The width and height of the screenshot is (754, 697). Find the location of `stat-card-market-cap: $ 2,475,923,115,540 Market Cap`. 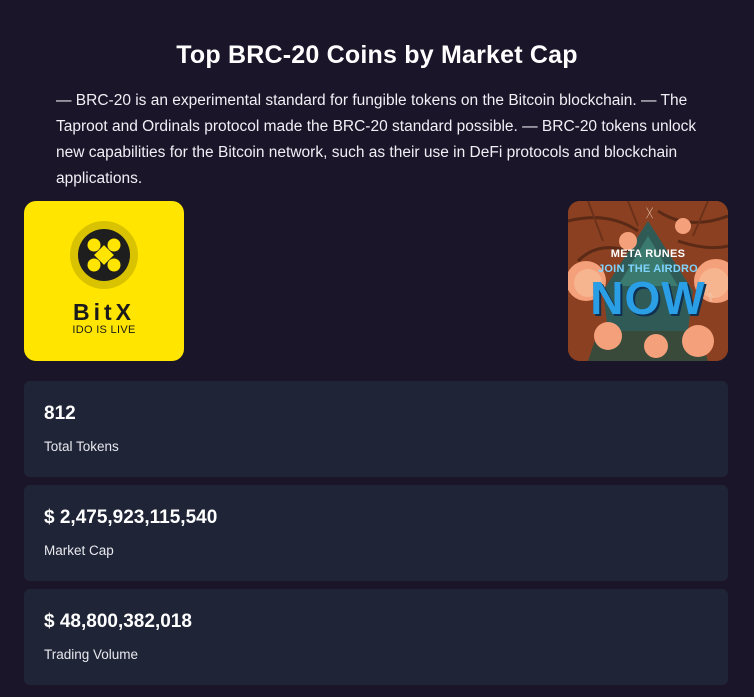

stat-card-market-cap: $ 2,475,923,115,540 Market Cap is located at coordinates (376, 533).